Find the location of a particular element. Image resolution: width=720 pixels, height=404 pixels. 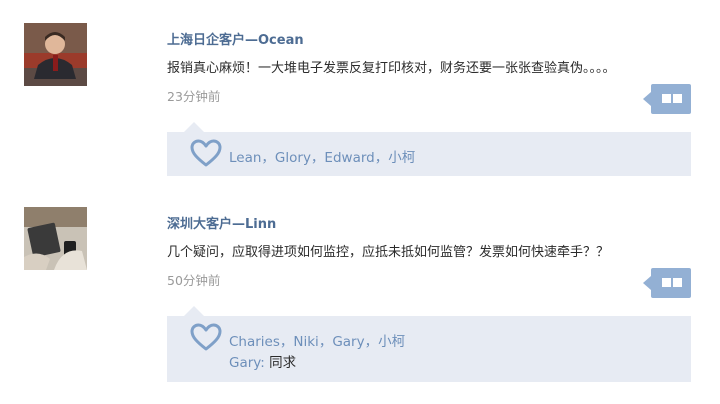

likes-panel: Charies，Niki，Gary，小柯 Gary: 同求 is located at coordinates (429, 344).